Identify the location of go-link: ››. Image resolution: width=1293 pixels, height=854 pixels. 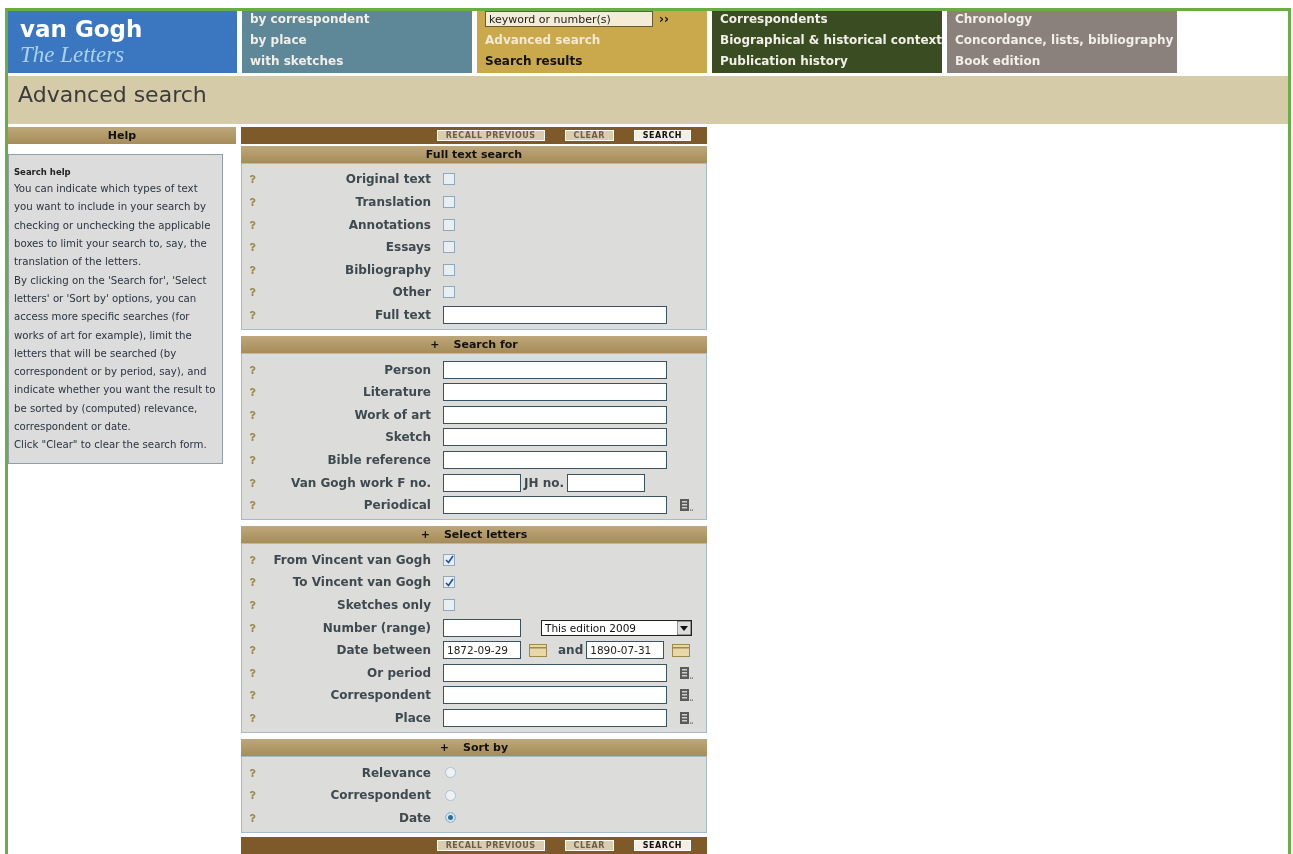
(664, 19).